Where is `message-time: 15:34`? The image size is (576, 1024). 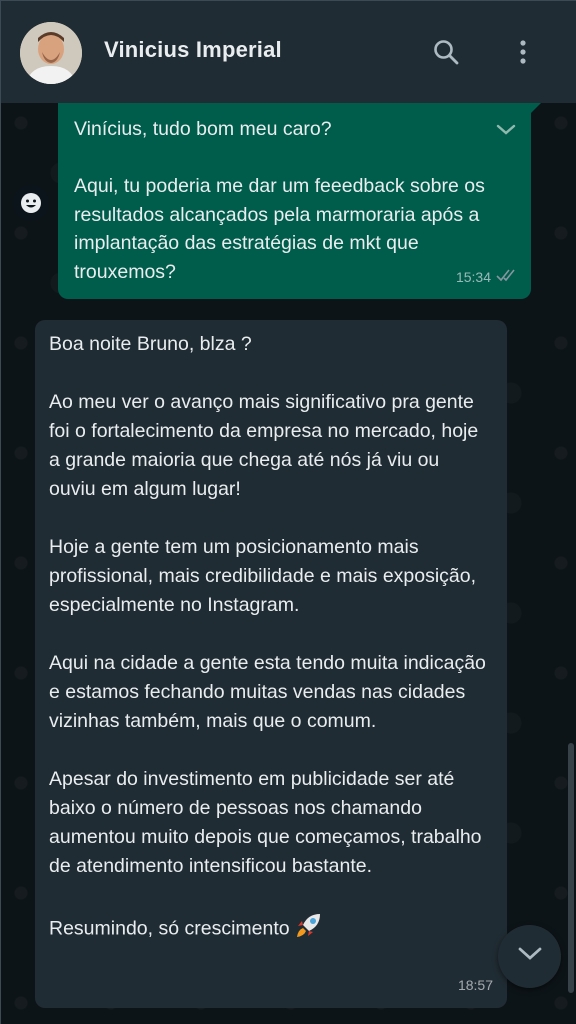
message-time: 15:34 is located at coordinates (473, 276).